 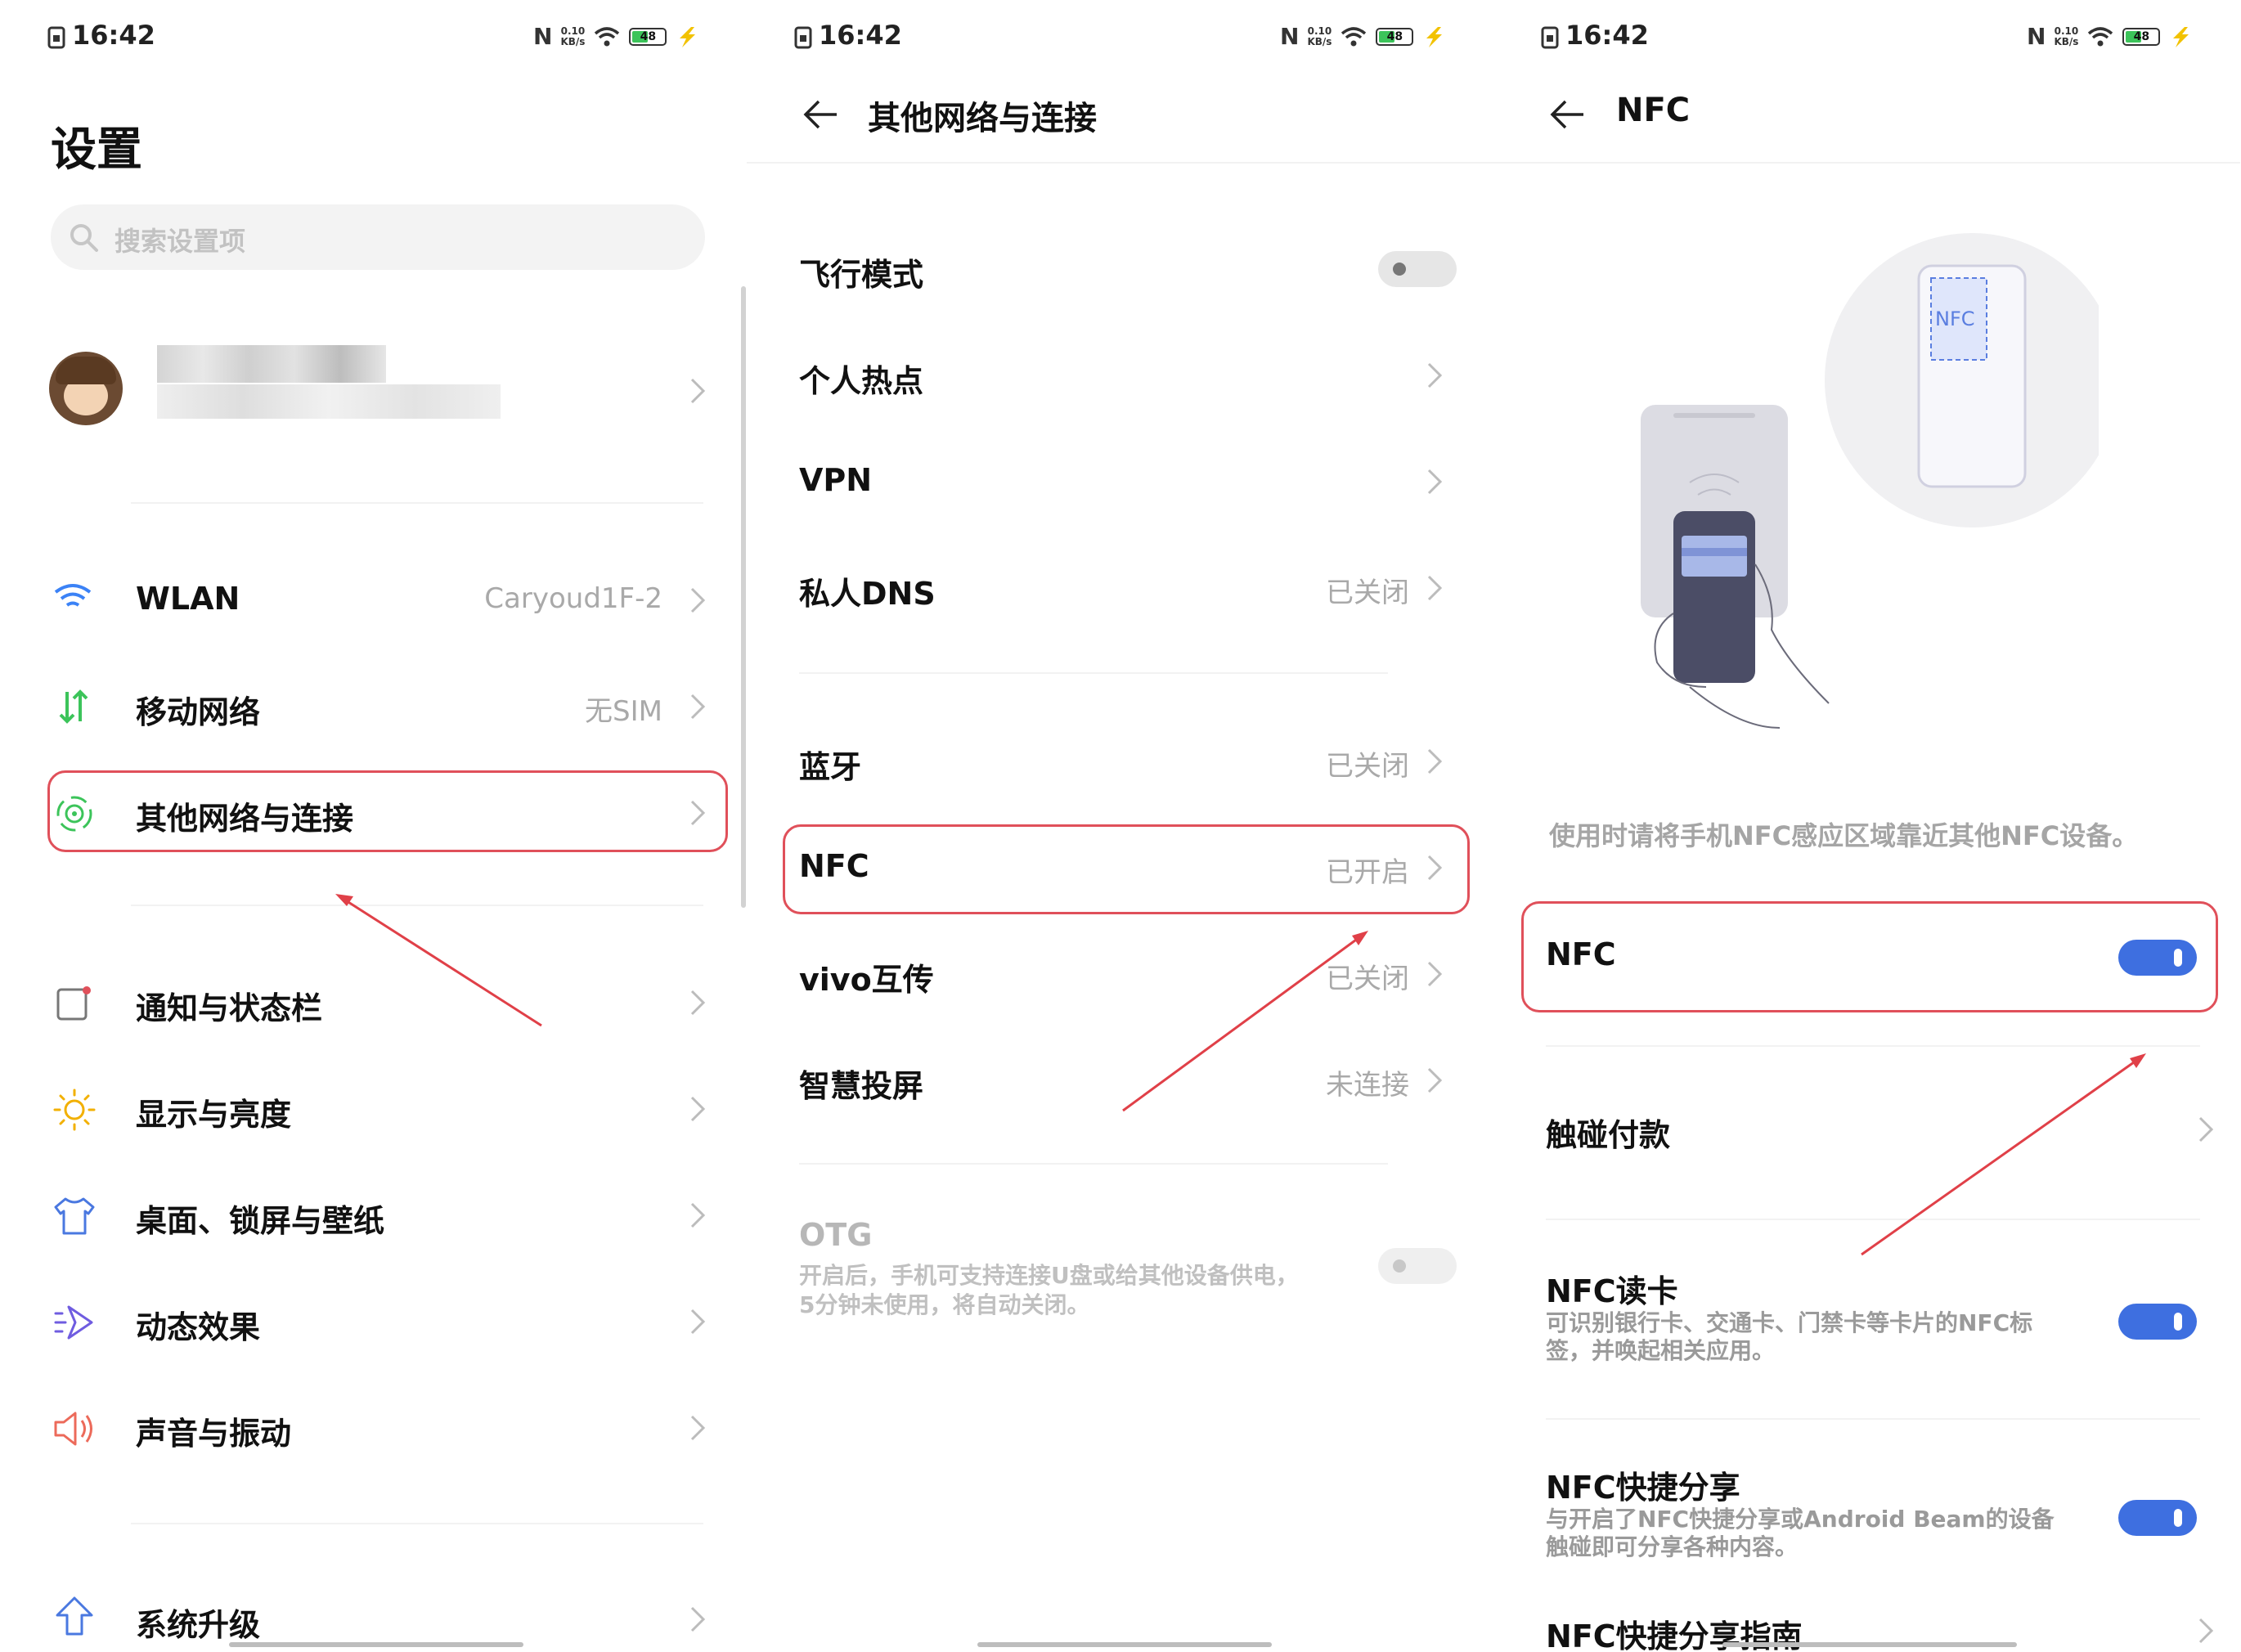 What do you see at coordinates (329, 401) in the screenshot?
I see `blurred-account-info` at bounding box center [329, 401].